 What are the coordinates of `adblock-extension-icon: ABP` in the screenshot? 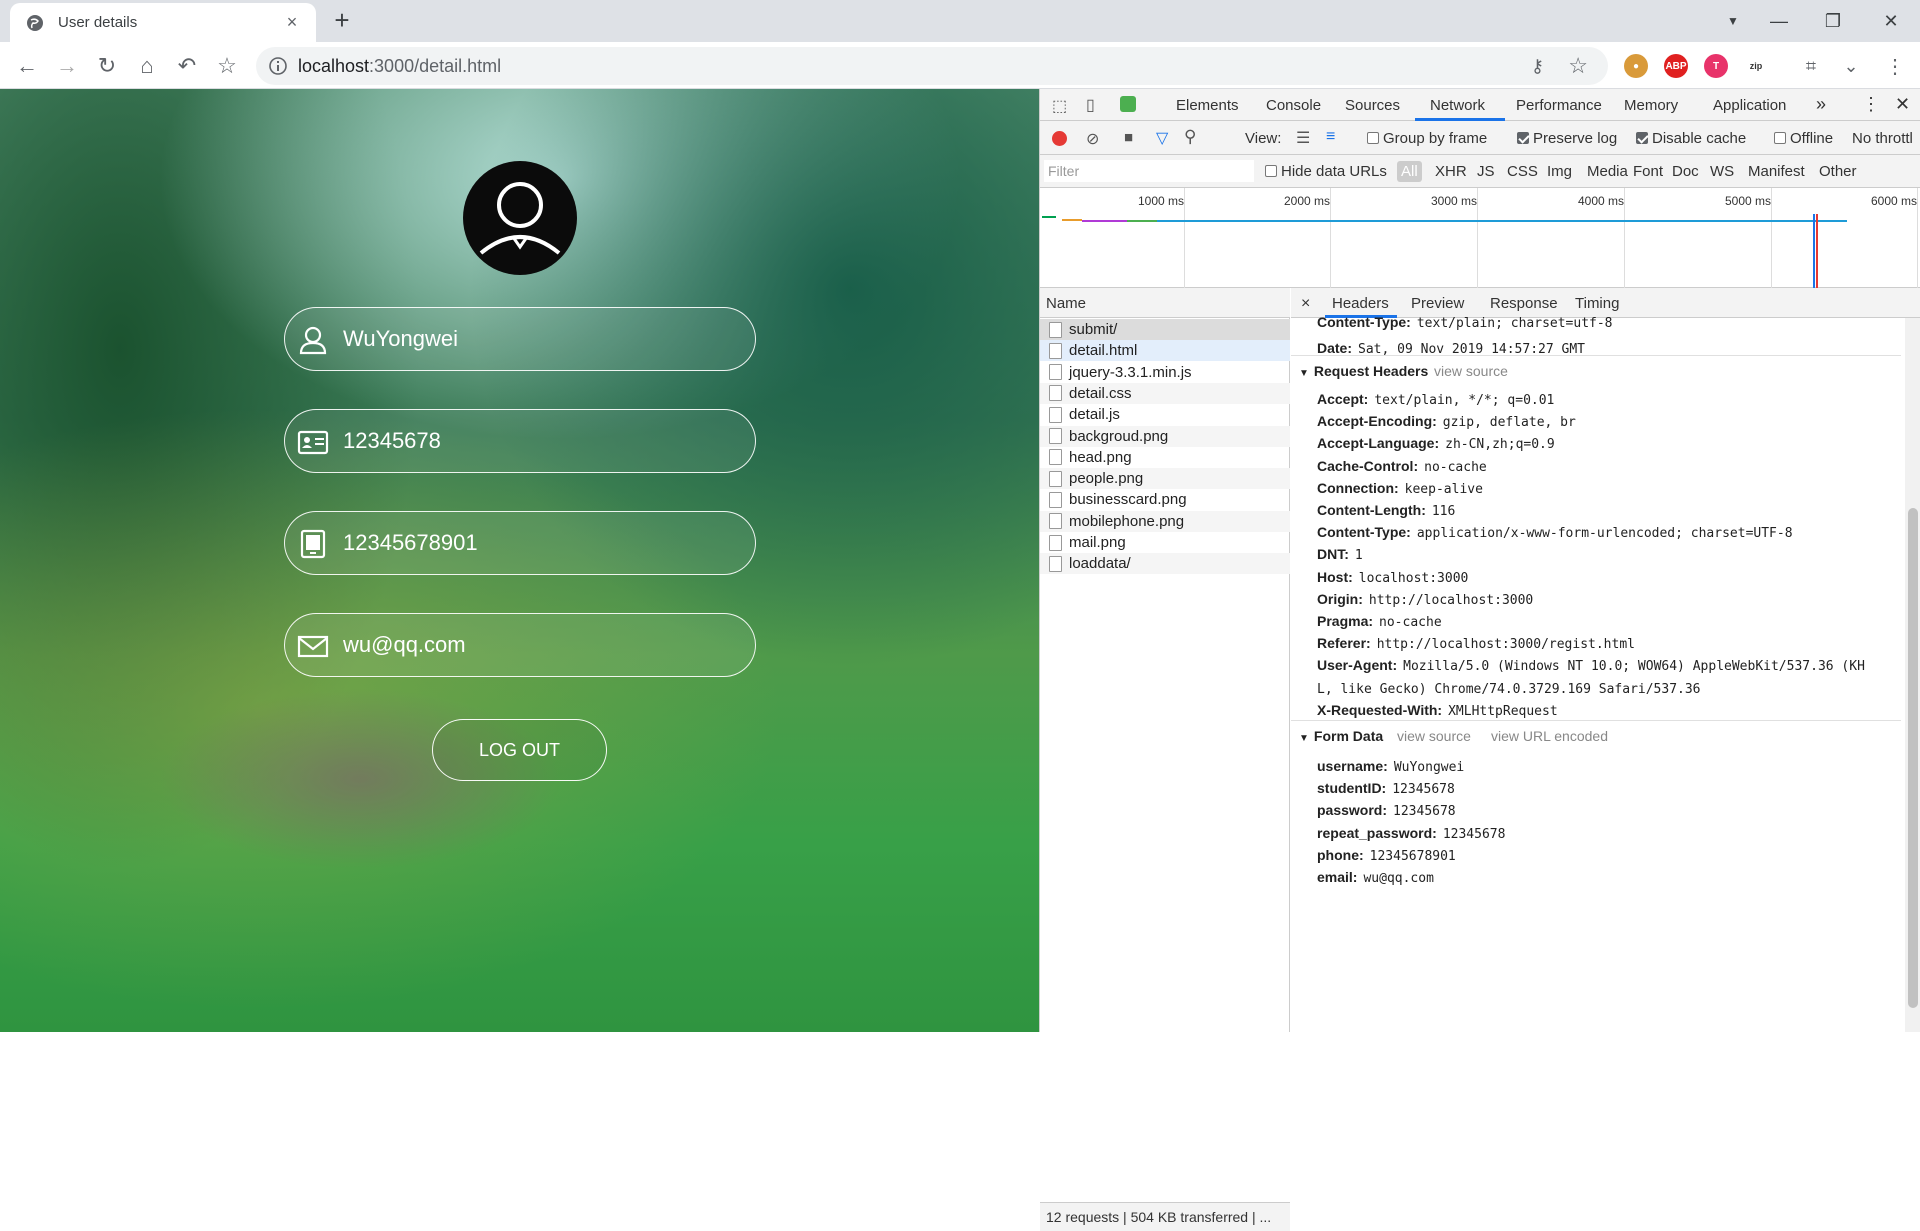 It's located at (1676, 66).